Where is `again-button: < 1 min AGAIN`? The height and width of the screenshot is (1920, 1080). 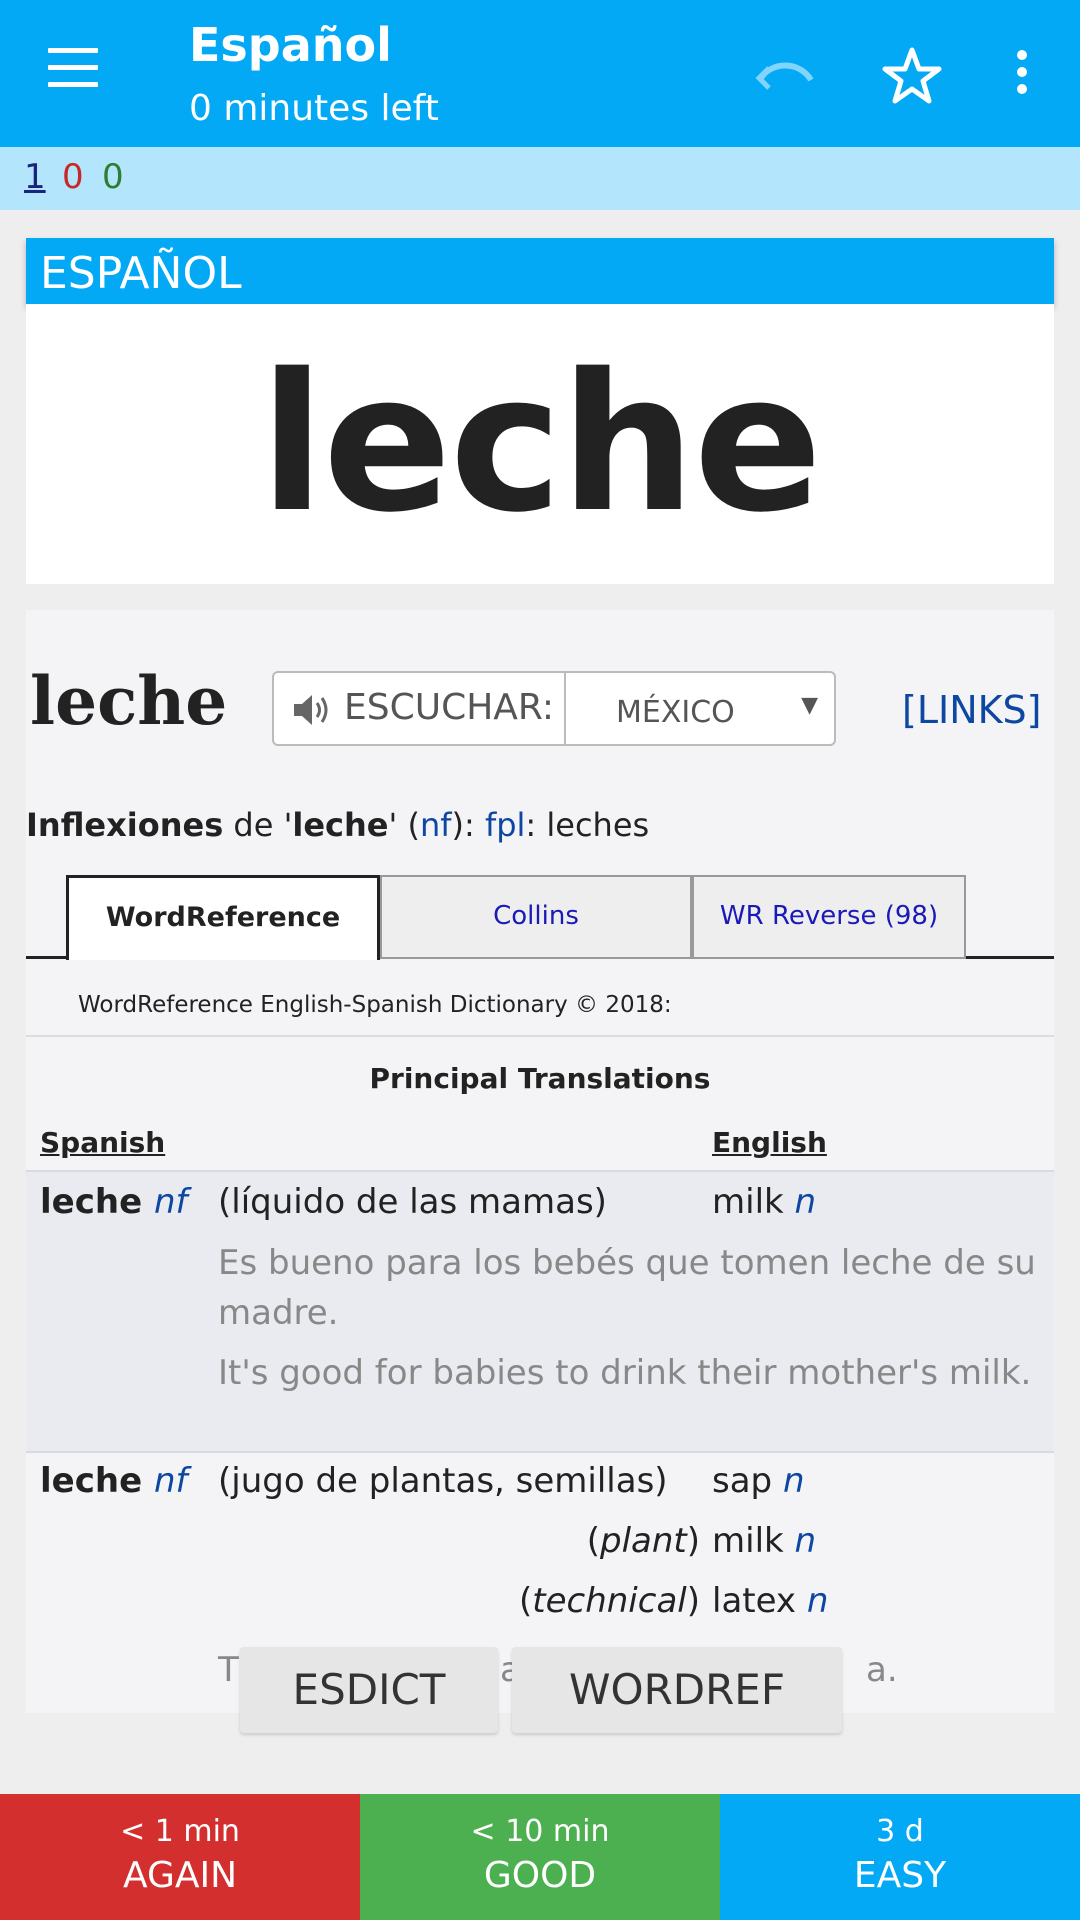
again-button: < 1 min AGAIN is located at coordinates (180, 1857).